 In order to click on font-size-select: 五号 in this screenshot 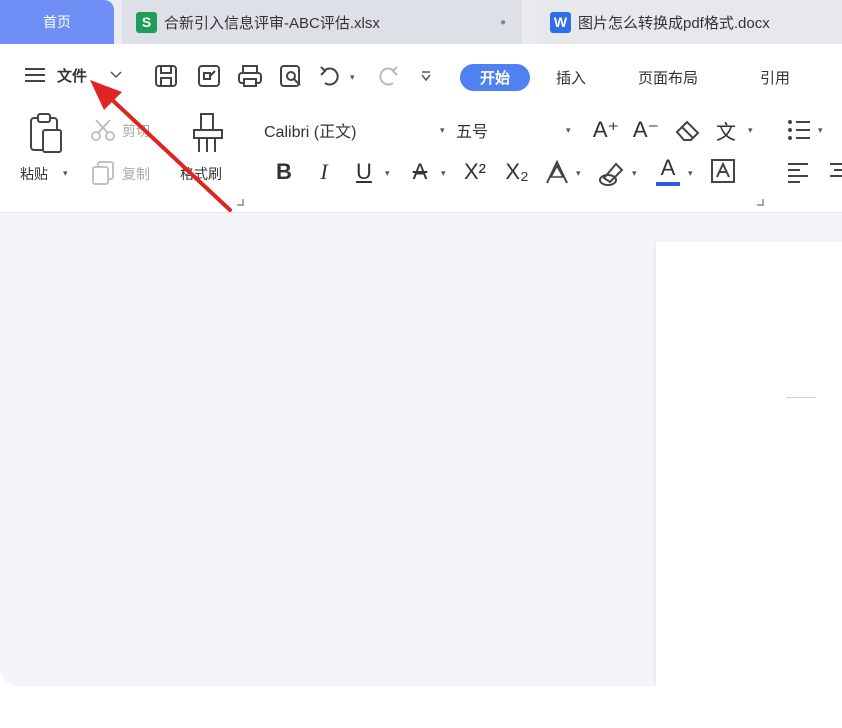, I will do `click(516, 130)`.